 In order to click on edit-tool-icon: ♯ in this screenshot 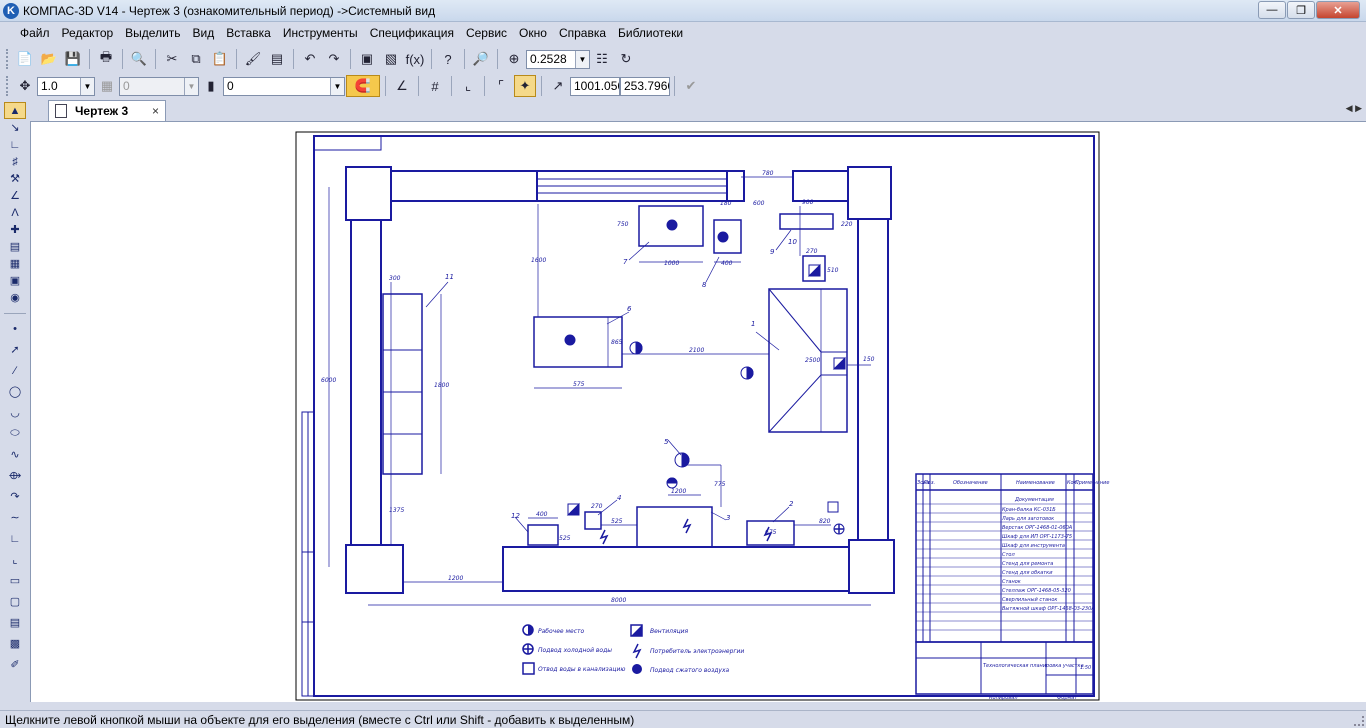, I will do `click(15, 161)`.